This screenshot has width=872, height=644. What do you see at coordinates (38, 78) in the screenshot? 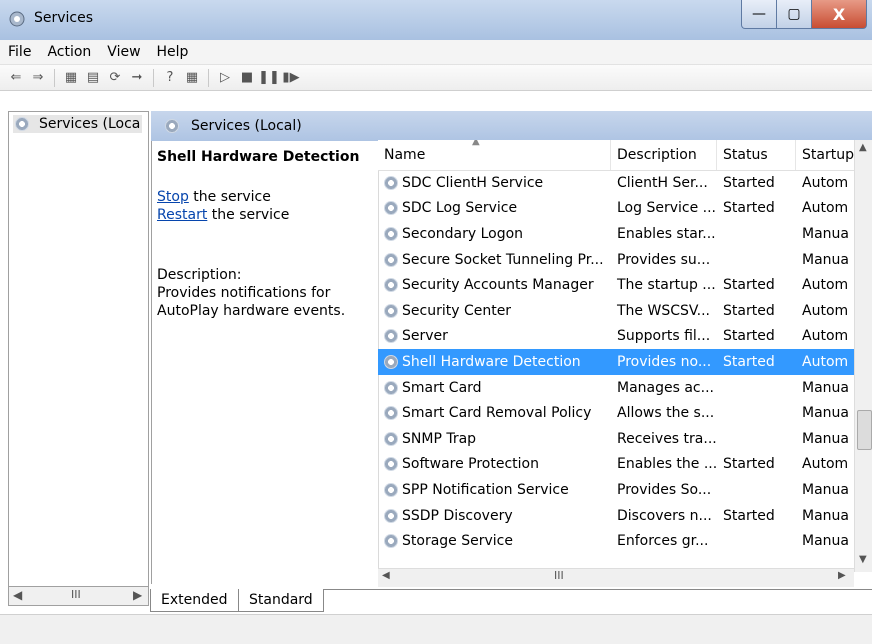
I see `forward-arrow-icon: ⇒` at bounding box center [38, 78].